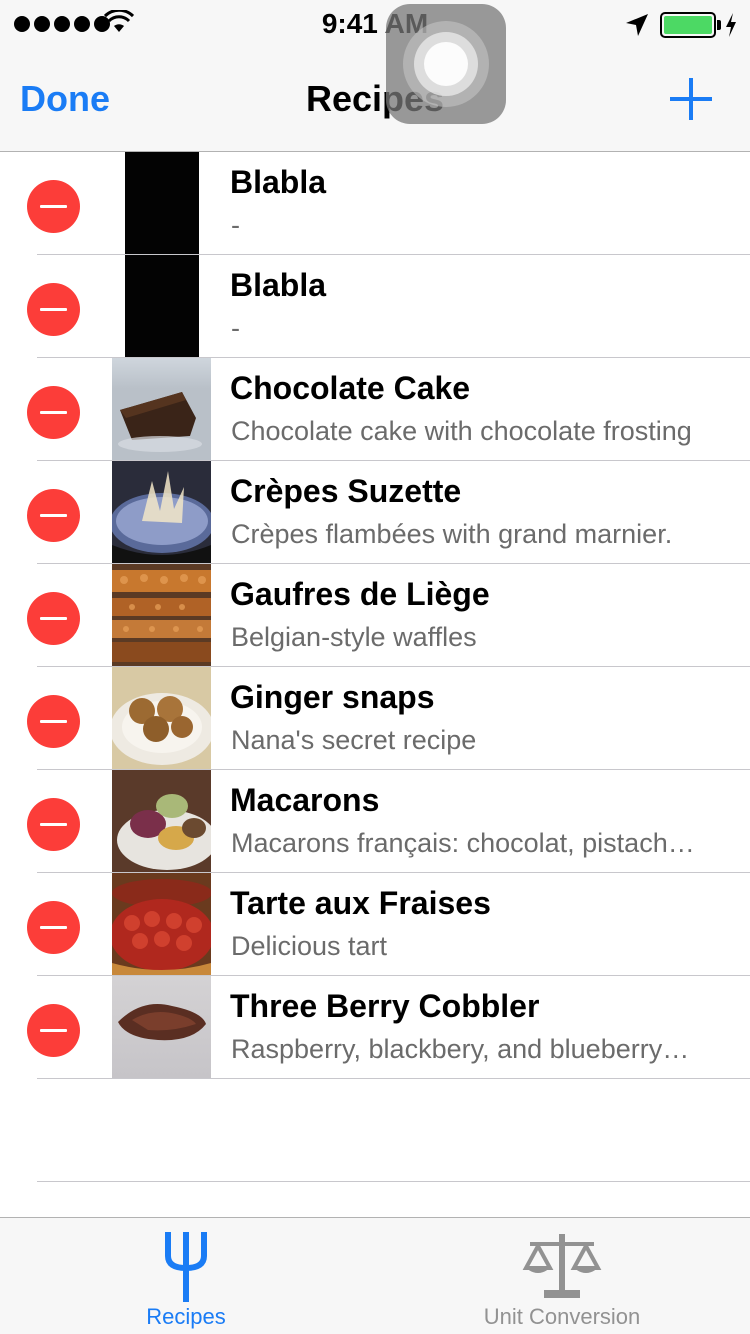 The width and height of the screenshot is (750, 1334). I want to click on location-arrow-icon, so click(637, 25).